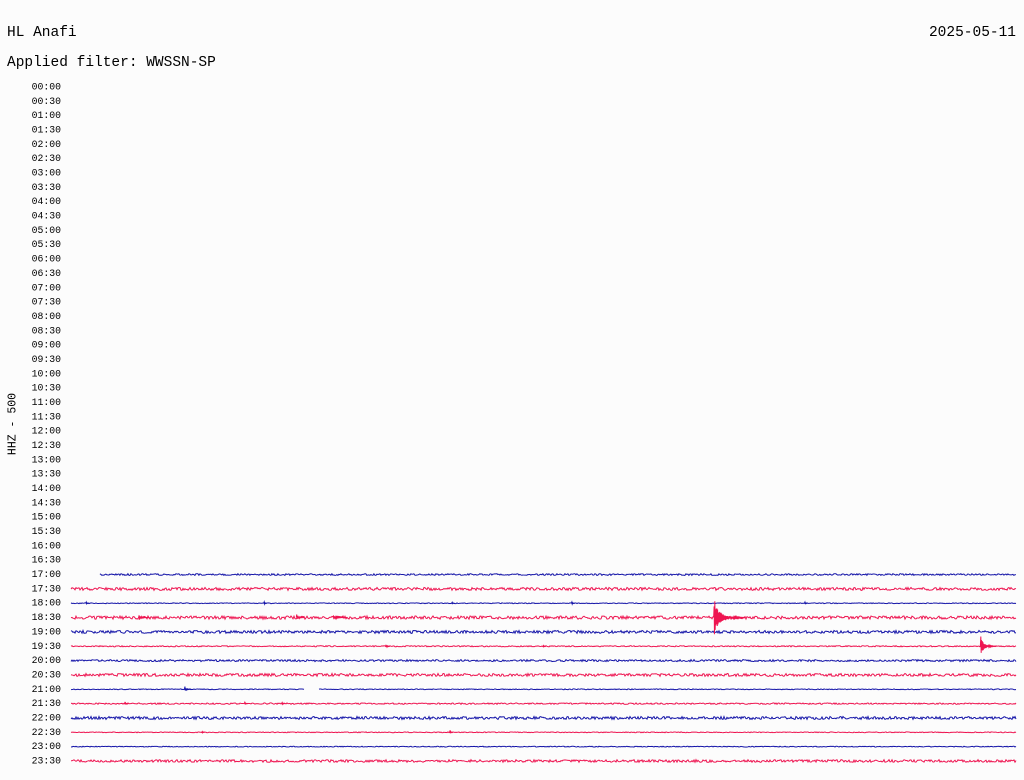  I want to click on y-tick-label: 02:00, so click(47, 144).